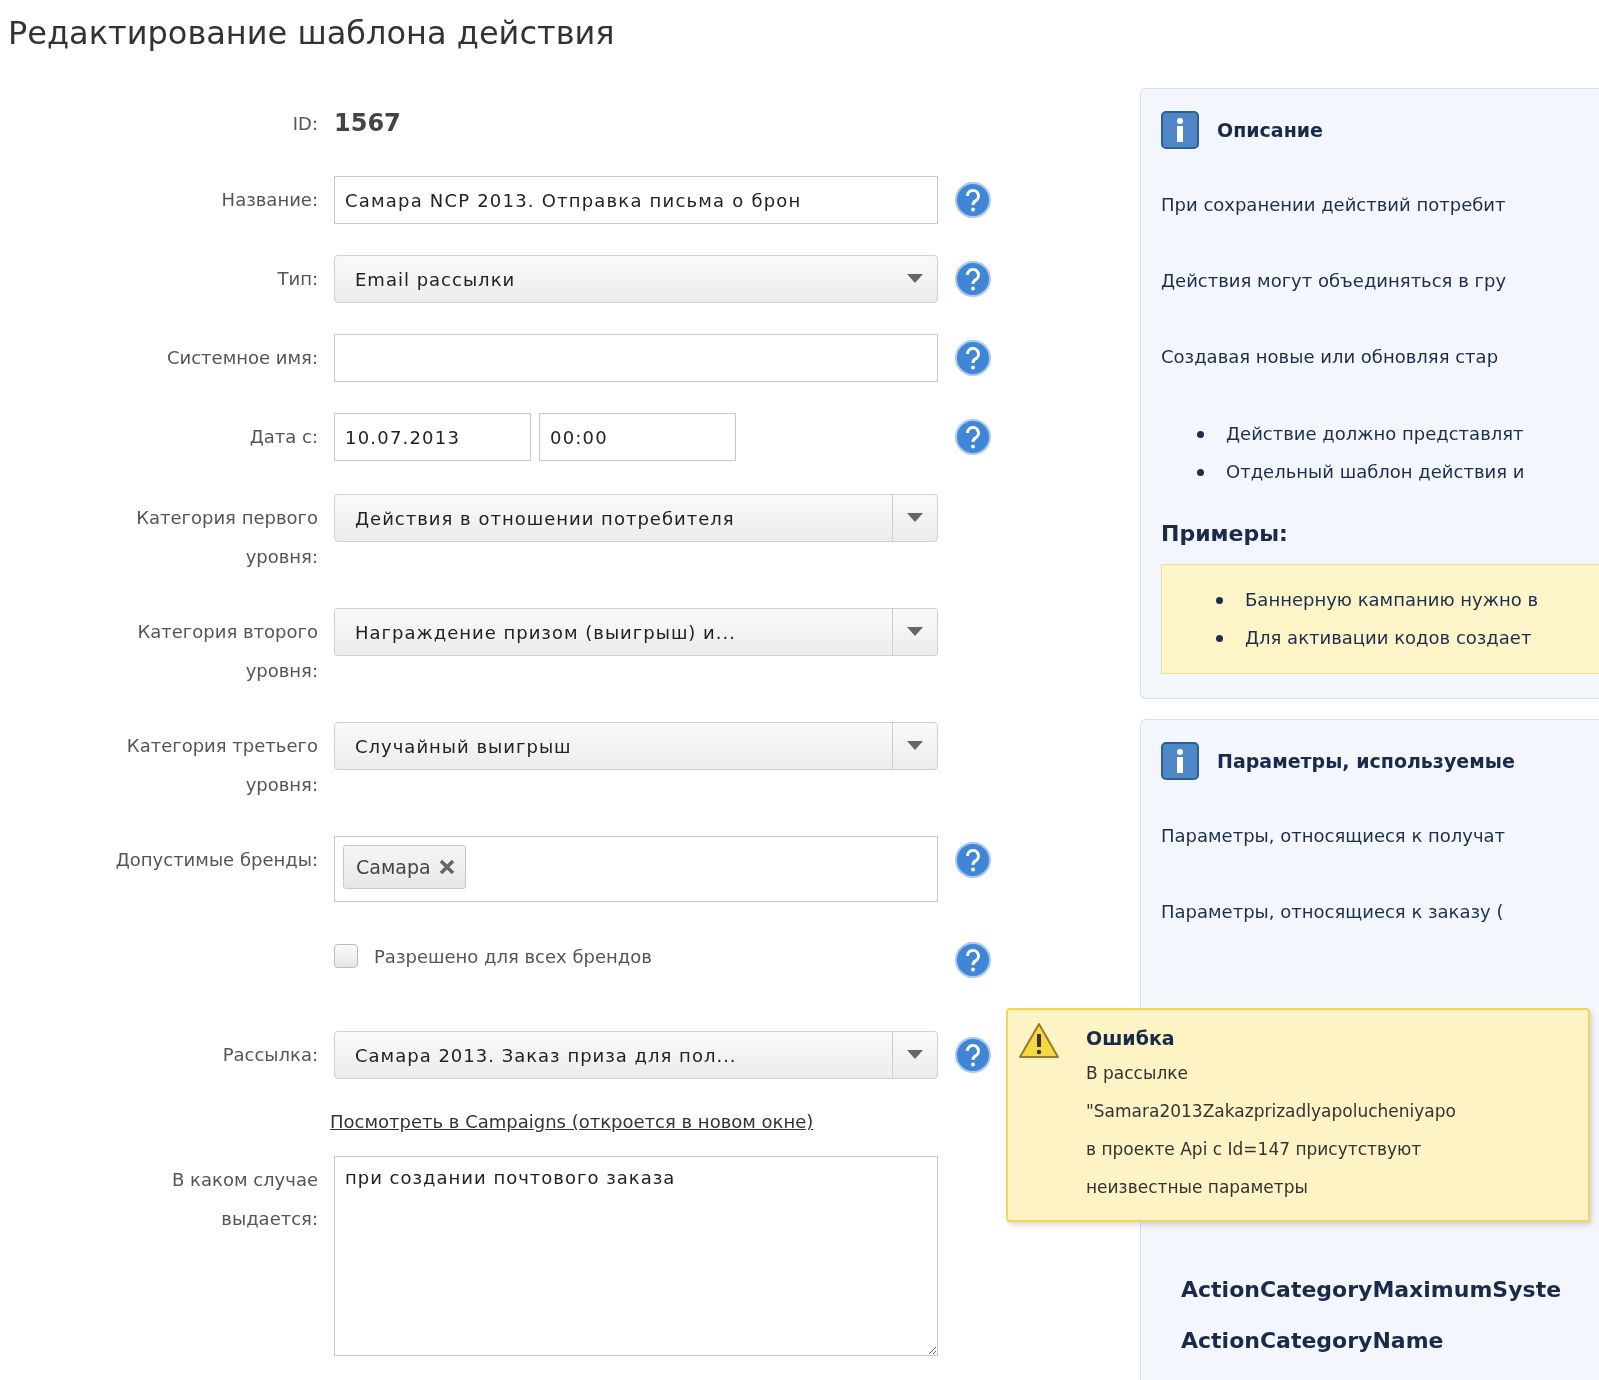  Describe the element at coordinates (227, 651) in the screenshot. I see `field-label: Категория второго уровня:` at that location.